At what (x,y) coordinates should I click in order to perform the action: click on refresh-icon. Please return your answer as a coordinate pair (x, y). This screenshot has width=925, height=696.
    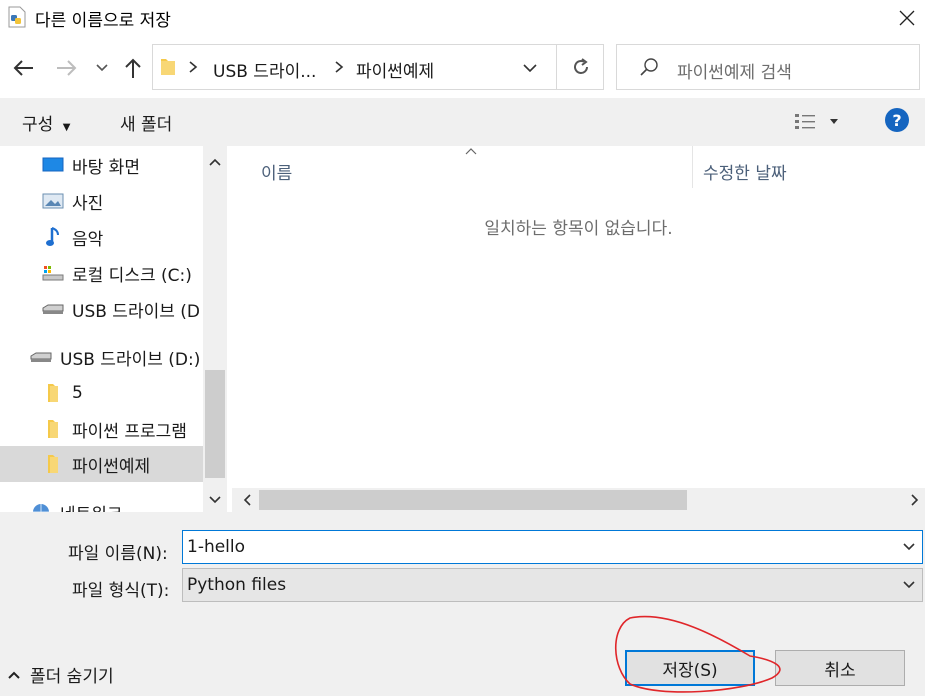
    Looking at the image, I should click on (581, 66).